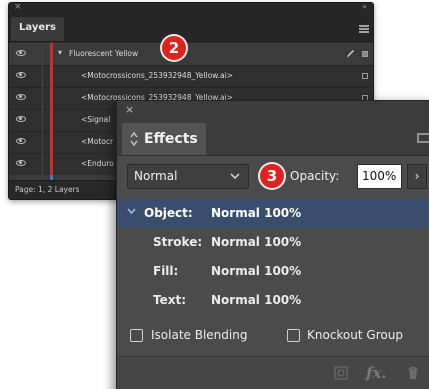  What do you see at coordinates (96, 119) in the screenshot?
I see `layer-name: <Signal` at bounding box center [96, 119].